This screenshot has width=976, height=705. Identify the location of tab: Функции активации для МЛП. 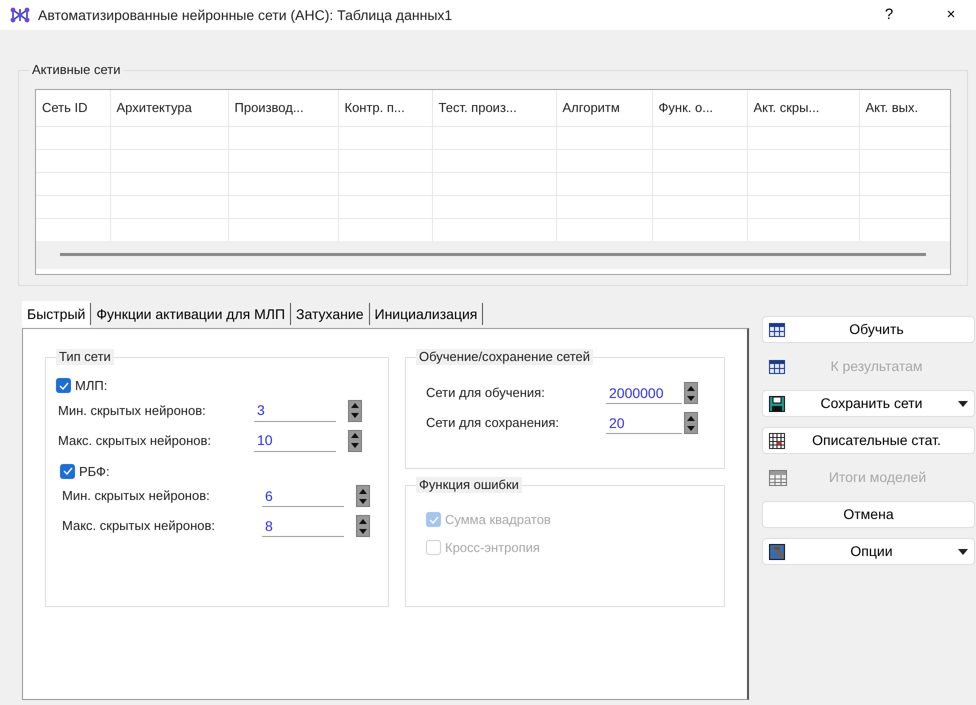
(190, 314).